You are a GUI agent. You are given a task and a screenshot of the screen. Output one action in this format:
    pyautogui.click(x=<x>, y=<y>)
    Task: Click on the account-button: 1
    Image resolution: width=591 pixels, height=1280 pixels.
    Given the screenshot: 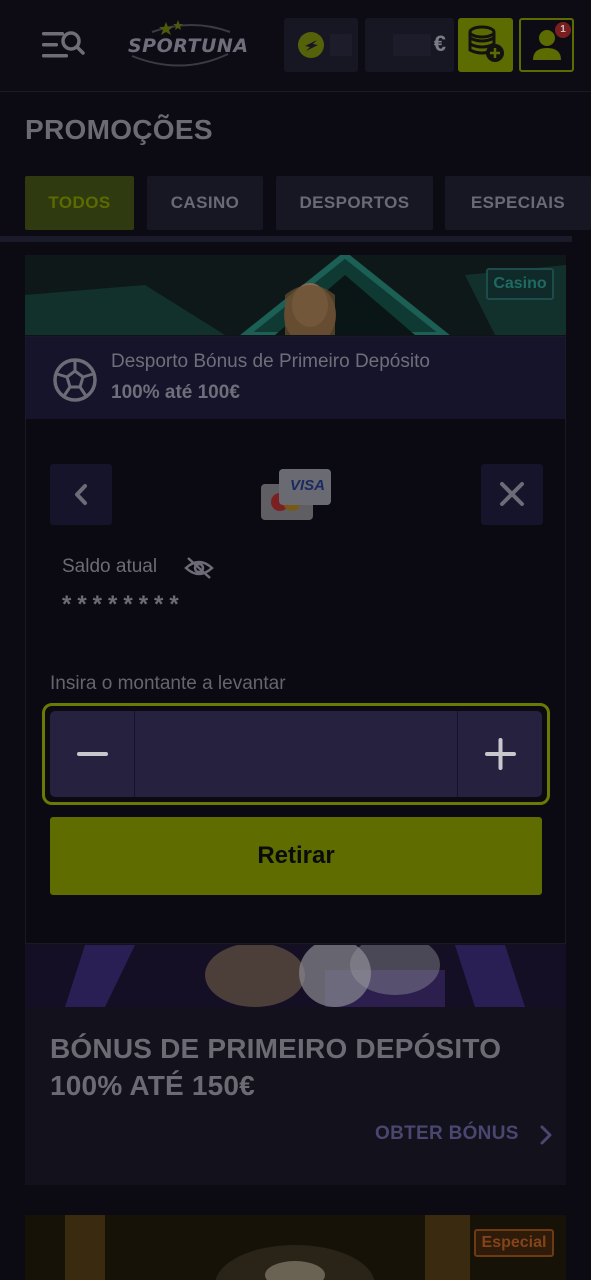 What is the action you would take?
    pyautogui.click(x=546, y=45)
    